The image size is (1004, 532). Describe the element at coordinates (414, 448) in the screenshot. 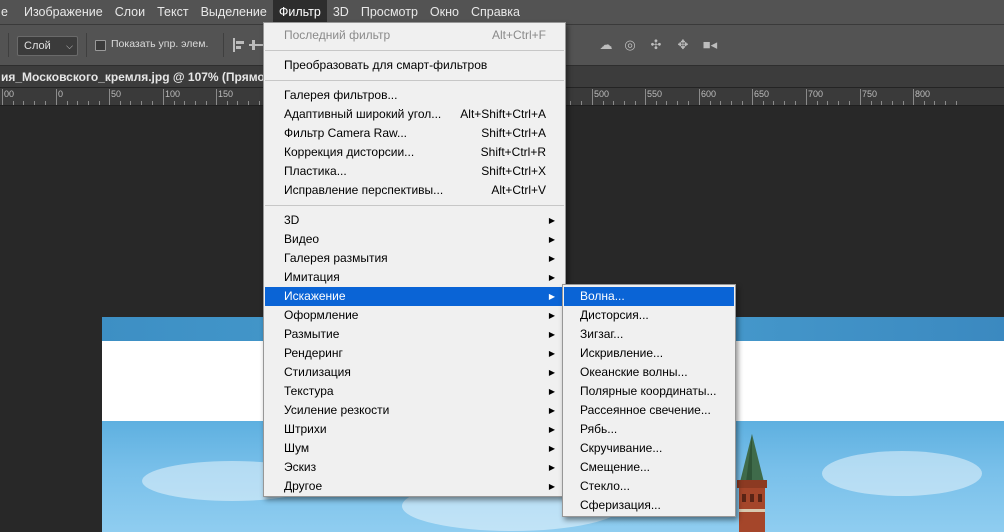

I see `submenu-item-noise: Шум ▶` at that location.